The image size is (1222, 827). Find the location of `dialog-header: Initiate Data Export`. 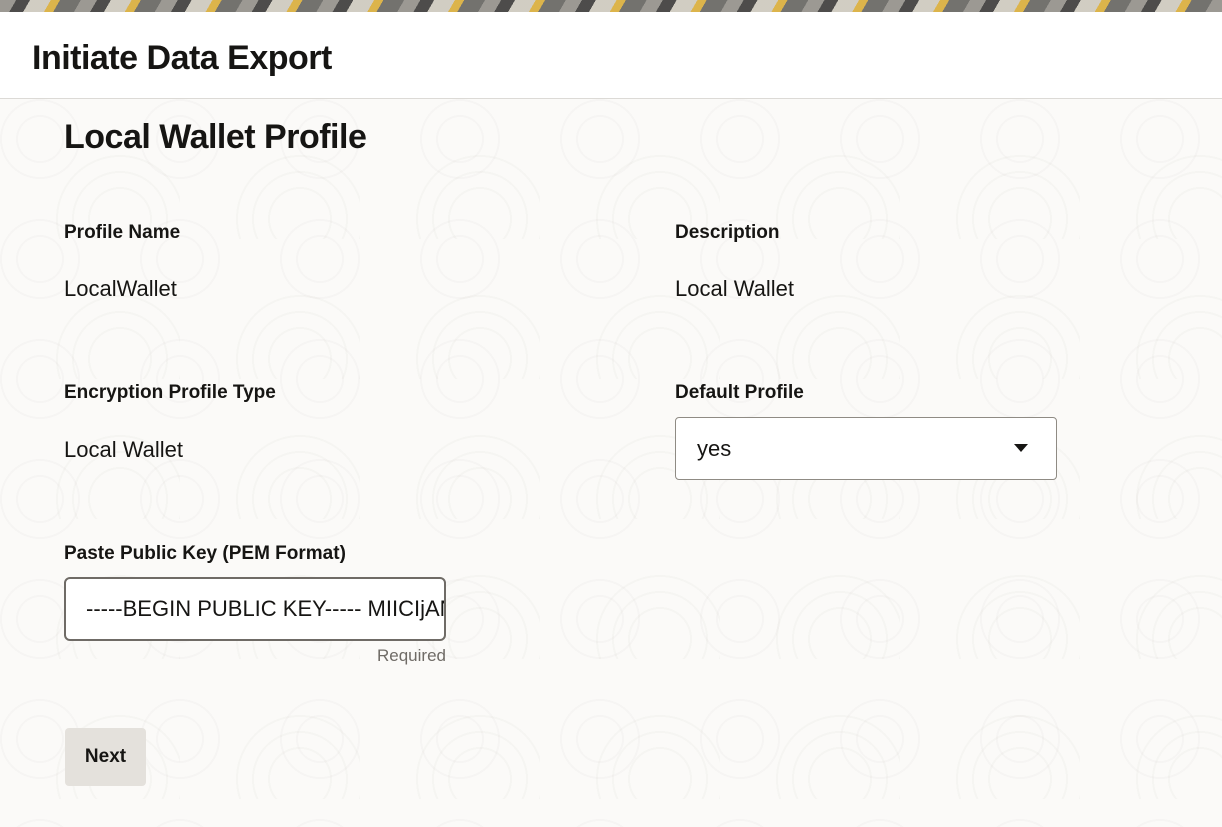

dialog-header: Initiate Data Export is located at coordinates (611, 55).